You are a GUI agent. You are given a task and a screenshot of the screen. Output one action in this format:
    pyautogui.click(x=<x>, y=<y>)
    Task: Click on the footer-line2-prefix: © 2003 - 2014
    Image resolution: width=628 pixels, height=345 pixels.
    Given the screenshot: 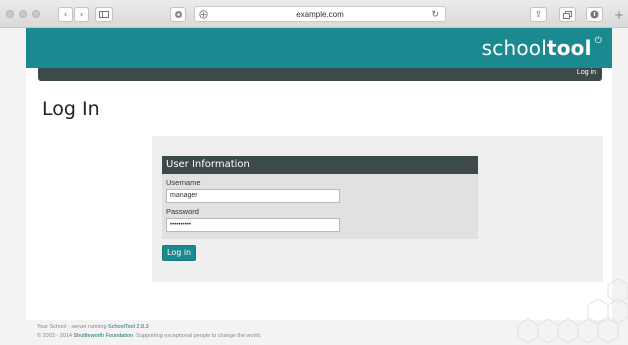 What is the action you would take?
    pyautogui.click(x=55, y=336)
    